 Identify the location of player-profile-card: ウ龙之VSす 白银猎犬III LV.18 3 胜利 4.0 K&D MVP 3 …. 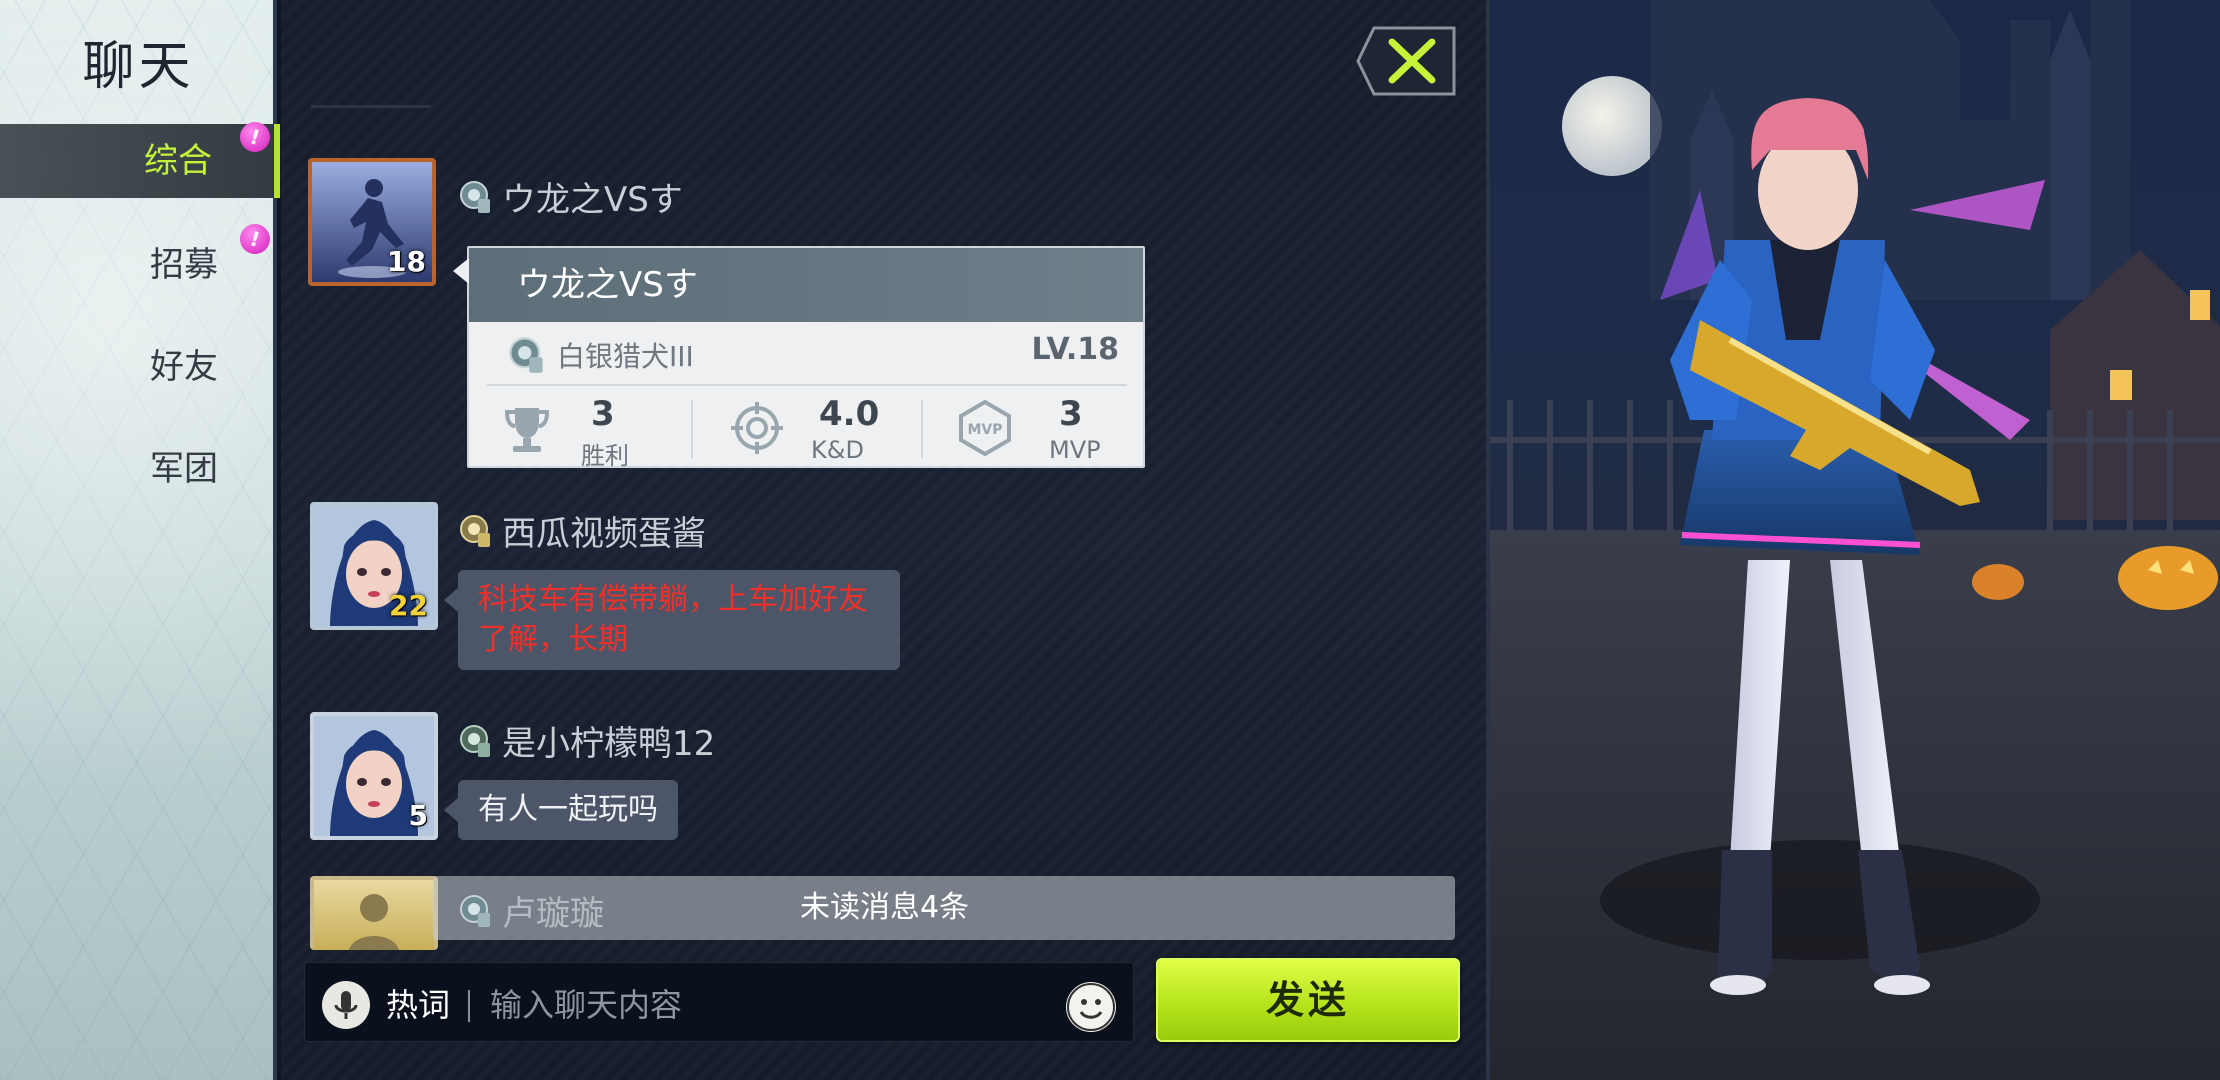
(799, 358).